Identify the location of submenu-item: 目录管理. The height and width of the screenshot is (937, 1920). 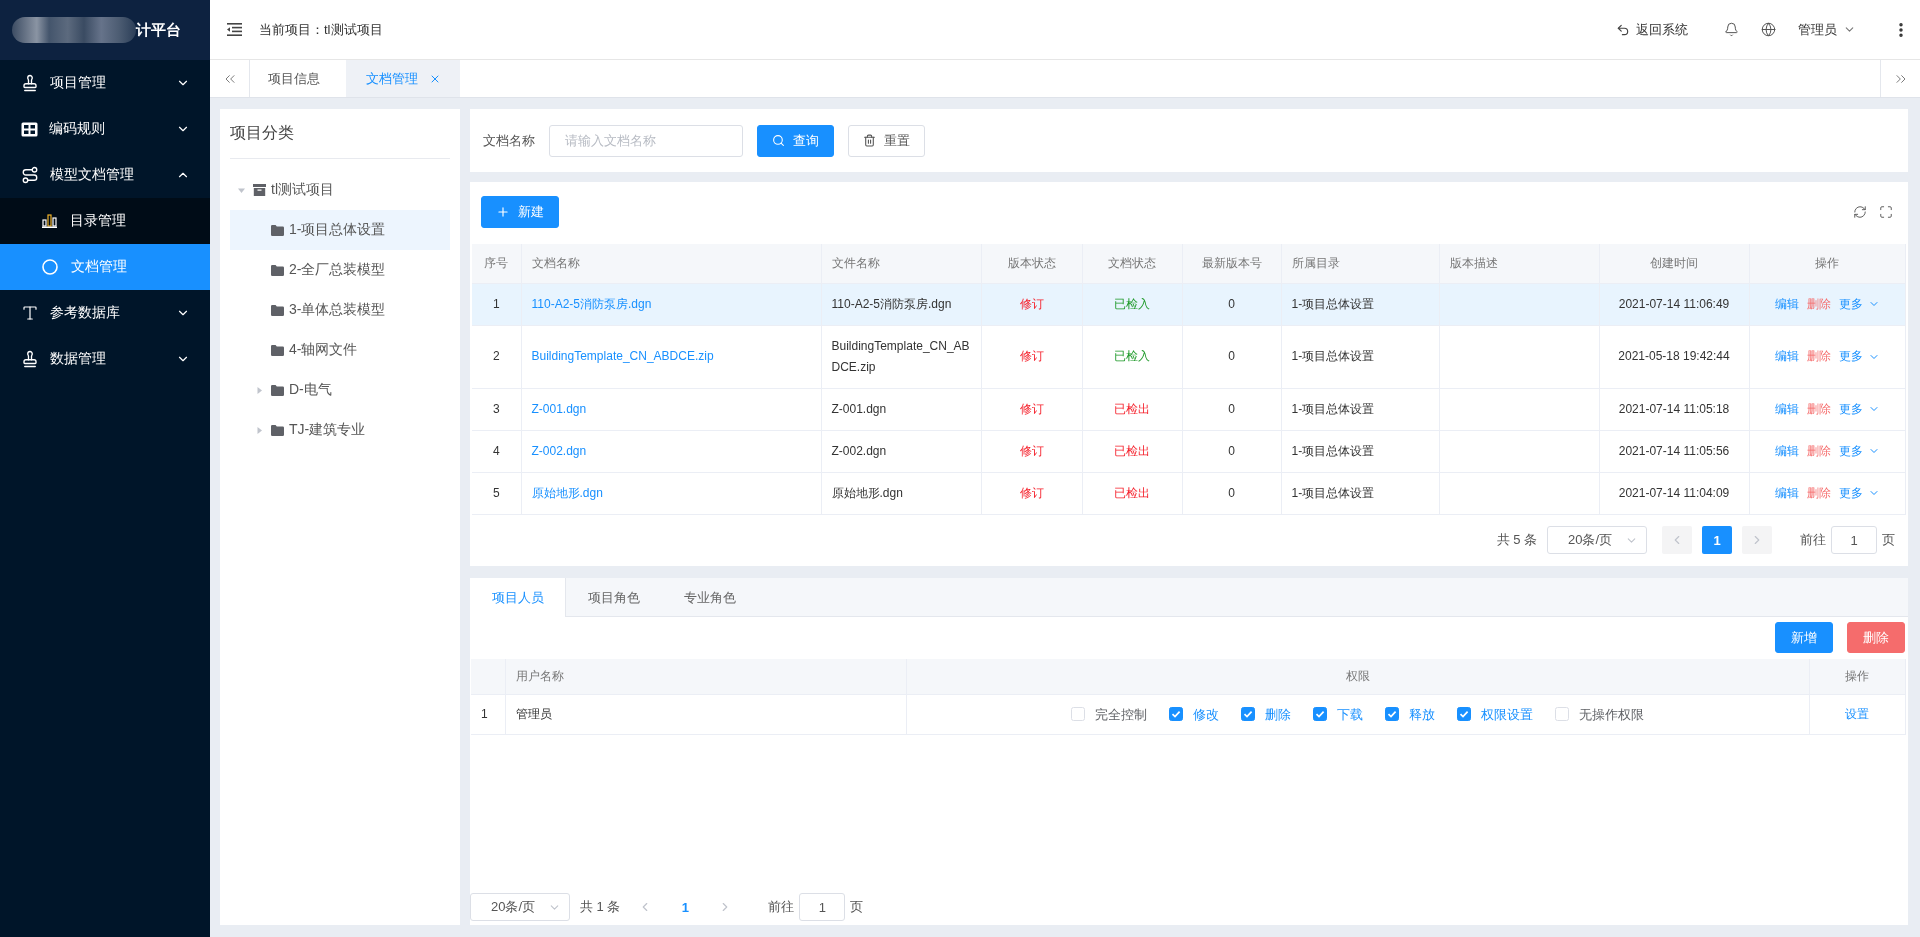
(105, 221).